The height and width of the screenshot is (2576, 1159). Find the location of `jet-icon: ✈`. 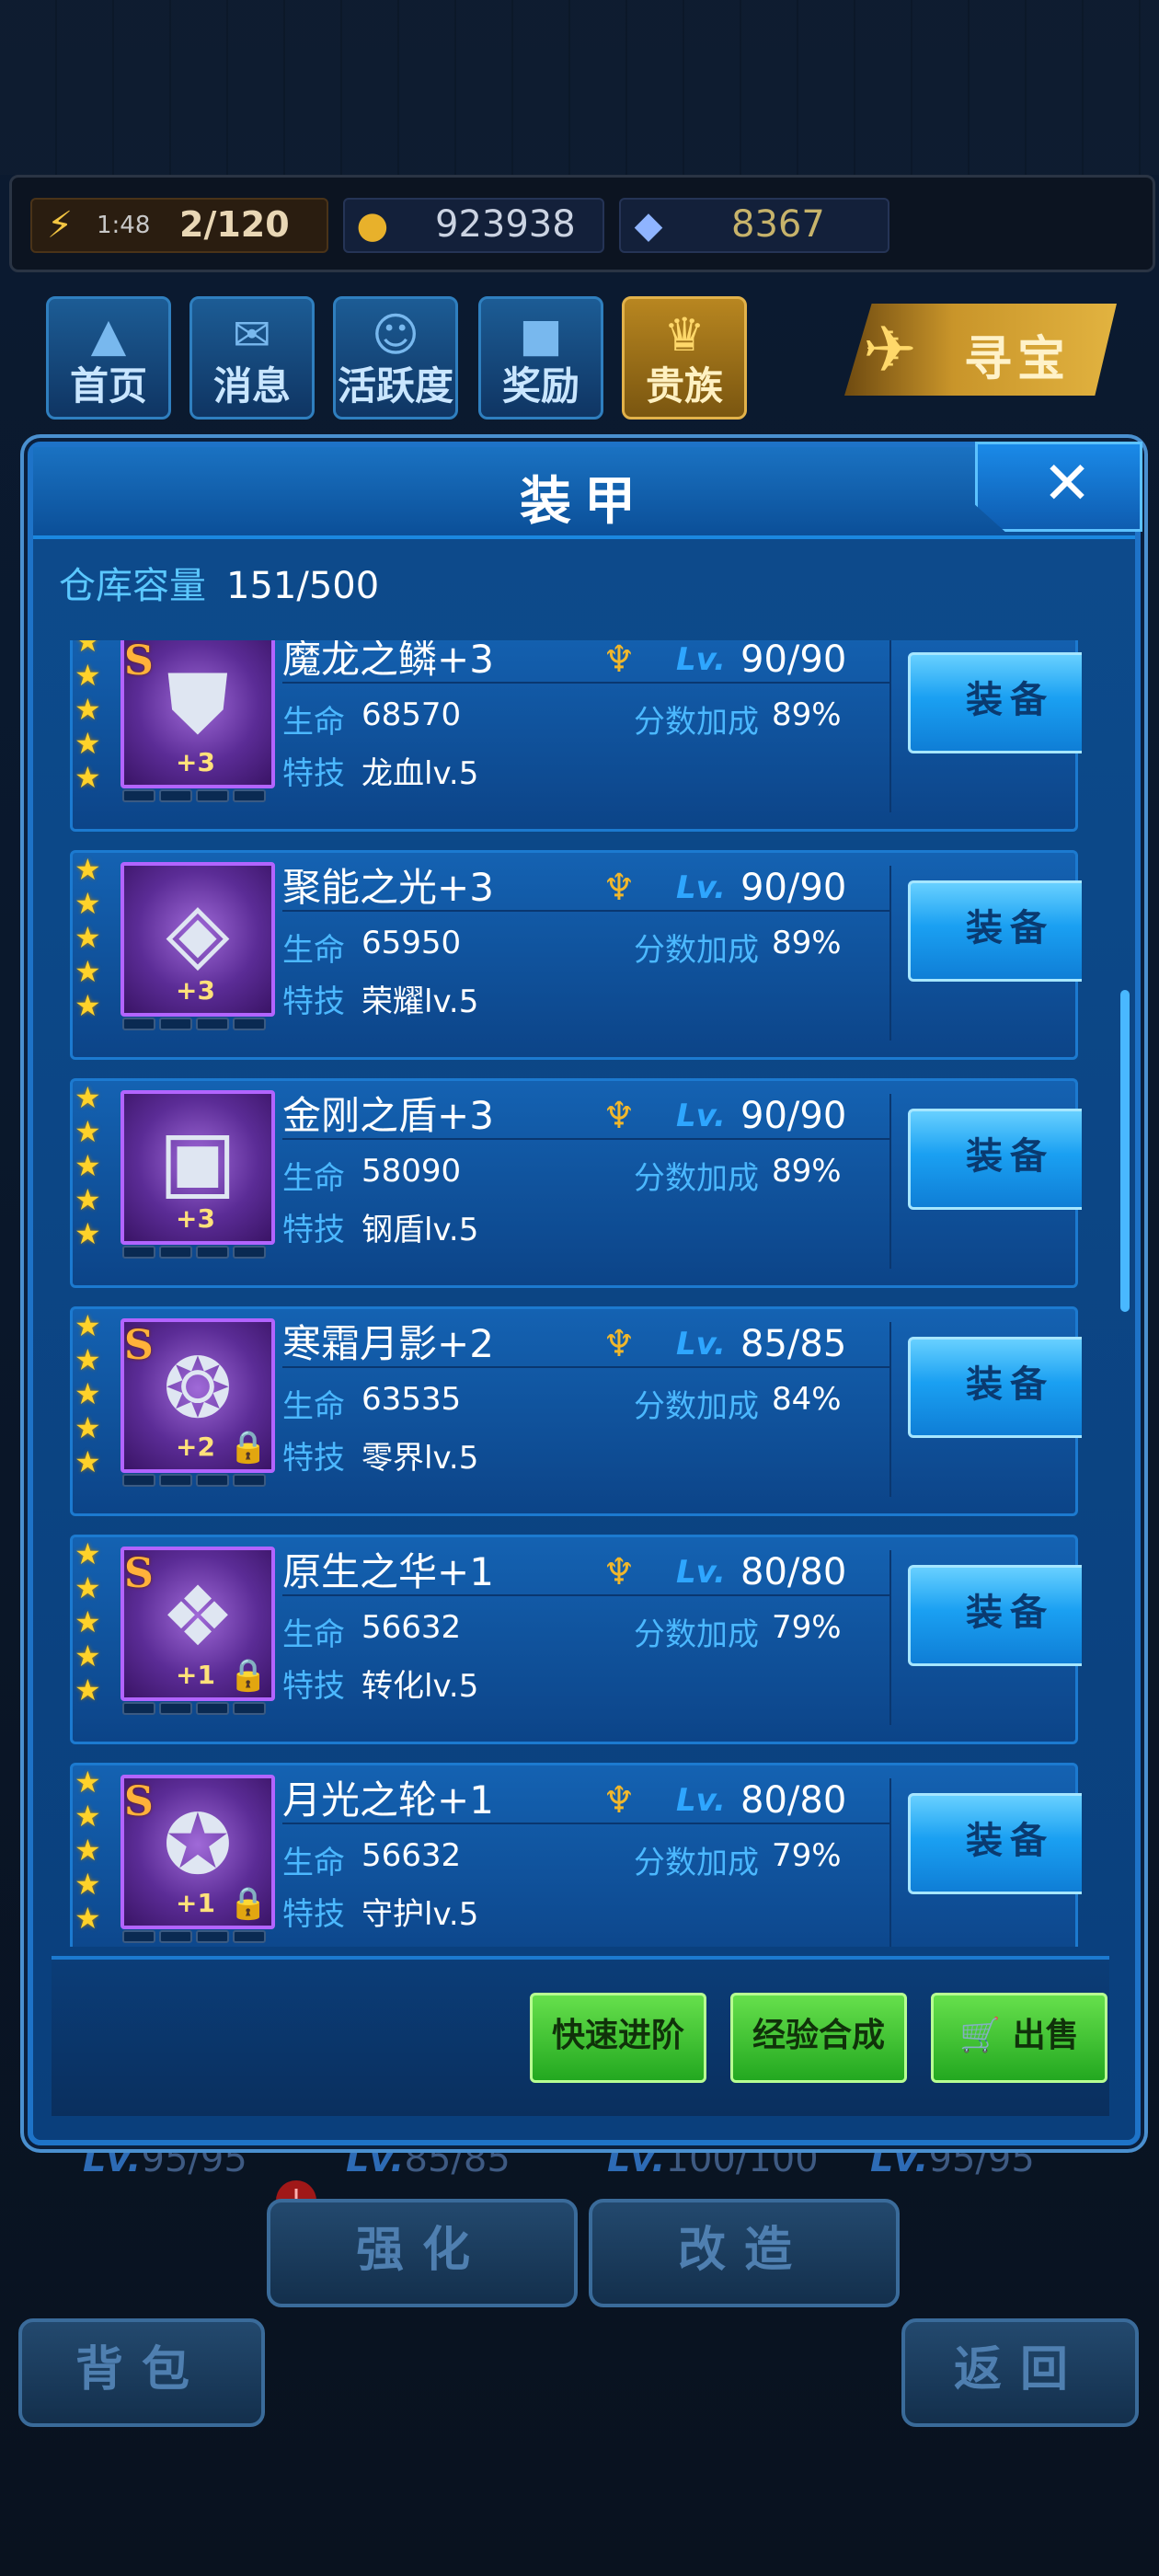

jet-icon: ✈ is located at coordinates (890, 349).